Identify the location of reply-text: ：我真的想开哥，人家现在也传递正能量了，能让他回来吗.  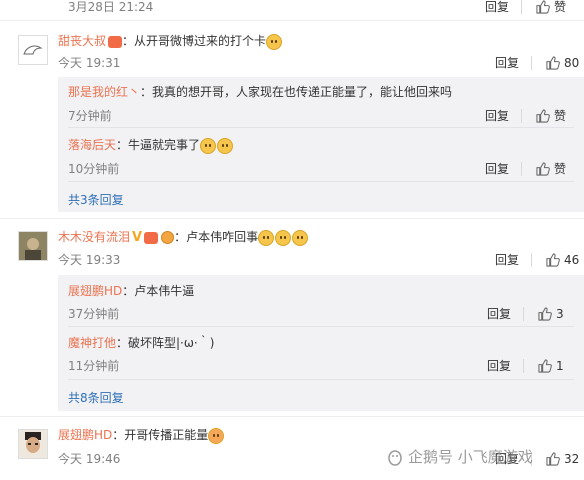
(296, 92).